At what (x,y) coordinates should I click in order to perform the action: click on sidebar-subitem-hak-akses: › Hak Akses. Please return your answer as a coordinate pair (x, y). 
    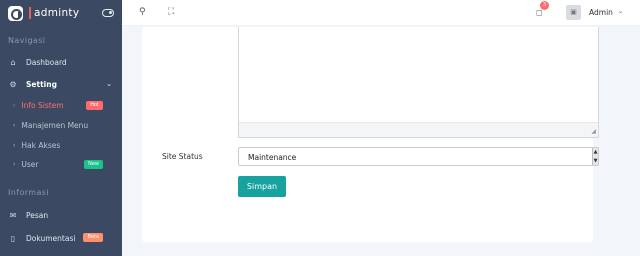
    Looking at the image, I should click on (61, 145).